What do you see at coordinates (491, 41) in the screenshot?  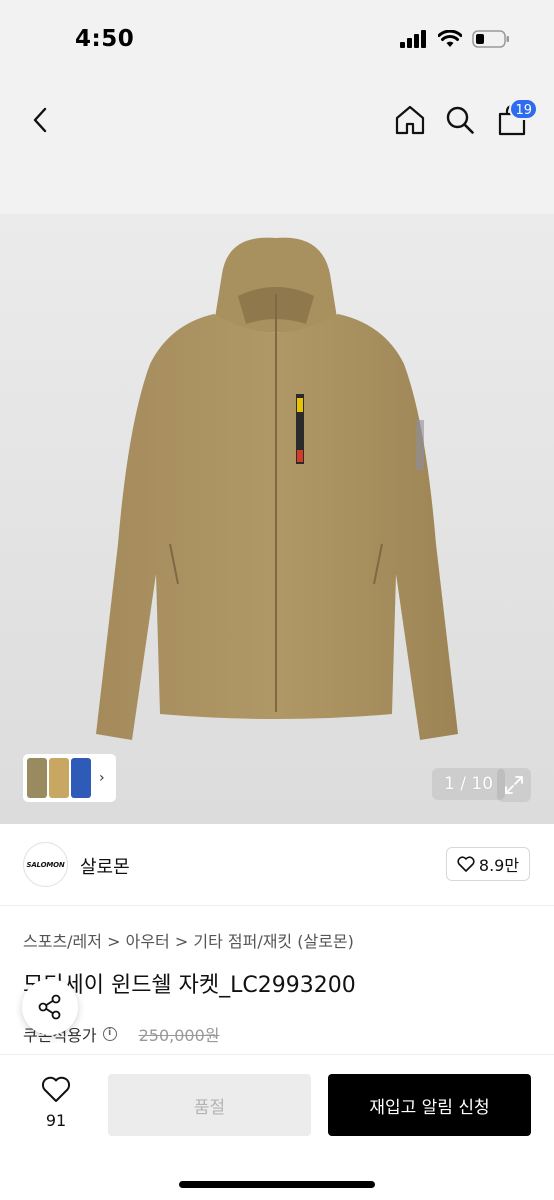 I see `battery-icon` at bounding box center [491, 41].